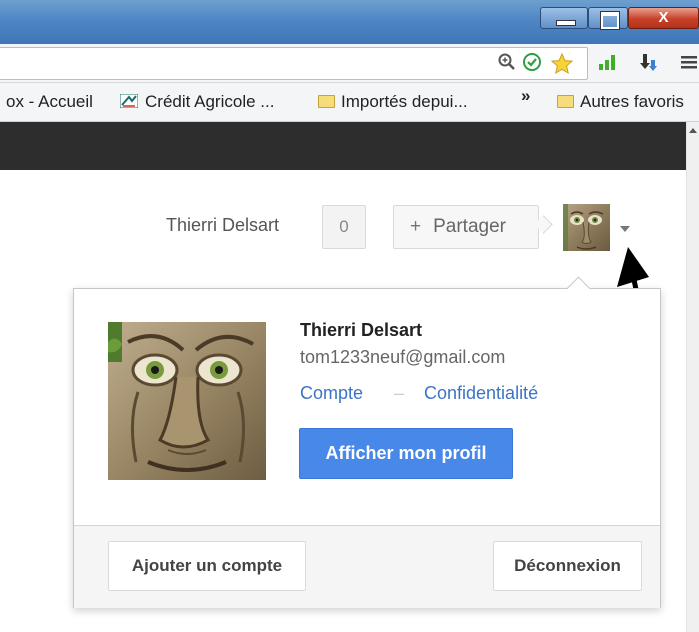 The image size is (699, 632). I want to click on view-profile-button: Afficher mon profil, so click(406, 453).